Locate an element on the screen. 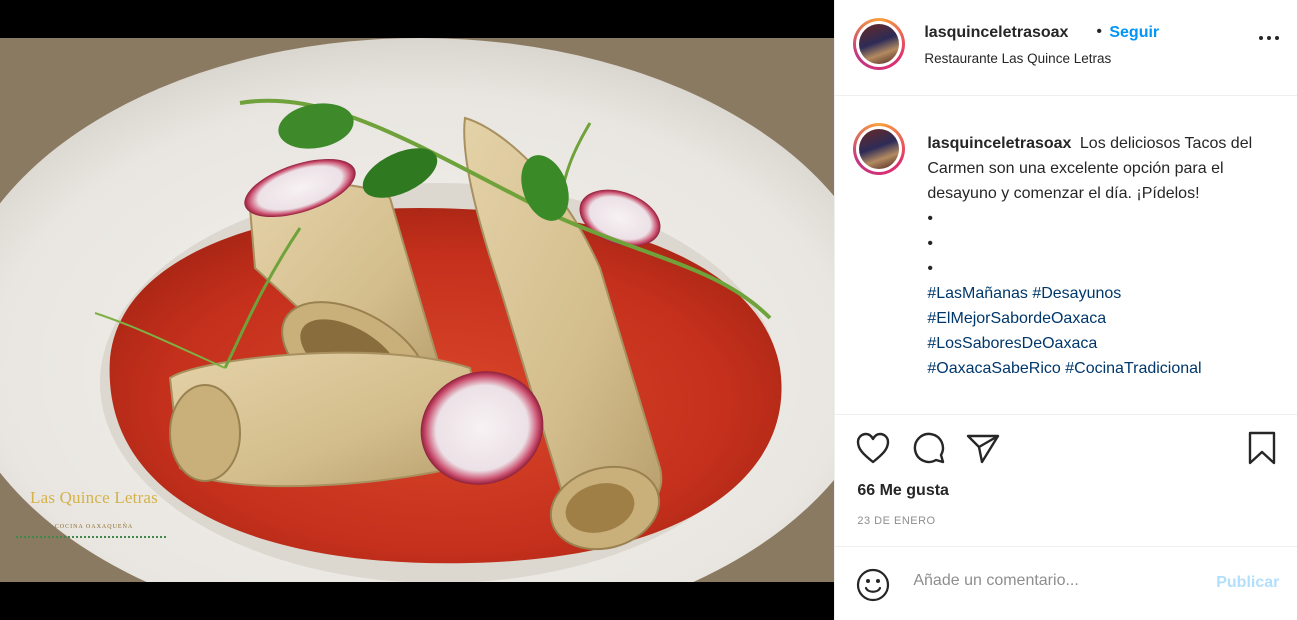 The width and height of the screenshot is (1297, 620). hashtag-link: #CocinaTradicional is located at coordinates (1133, 368).